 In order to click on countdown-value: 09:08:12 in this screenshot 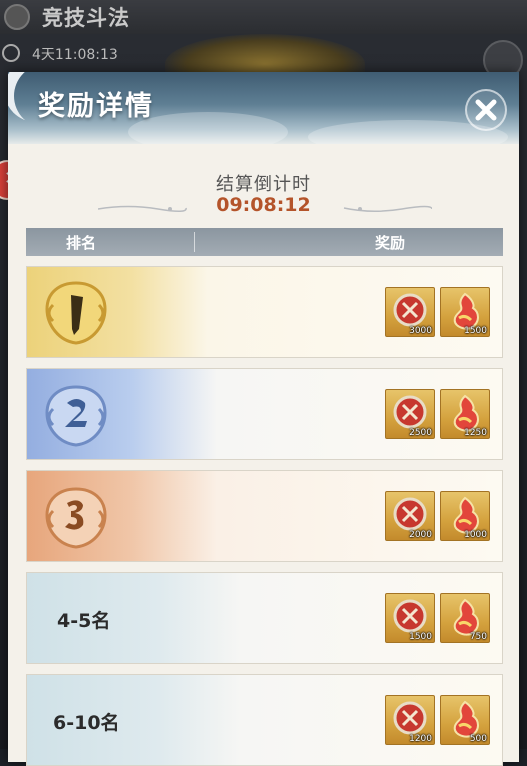, I will do `click(263, 205)`.